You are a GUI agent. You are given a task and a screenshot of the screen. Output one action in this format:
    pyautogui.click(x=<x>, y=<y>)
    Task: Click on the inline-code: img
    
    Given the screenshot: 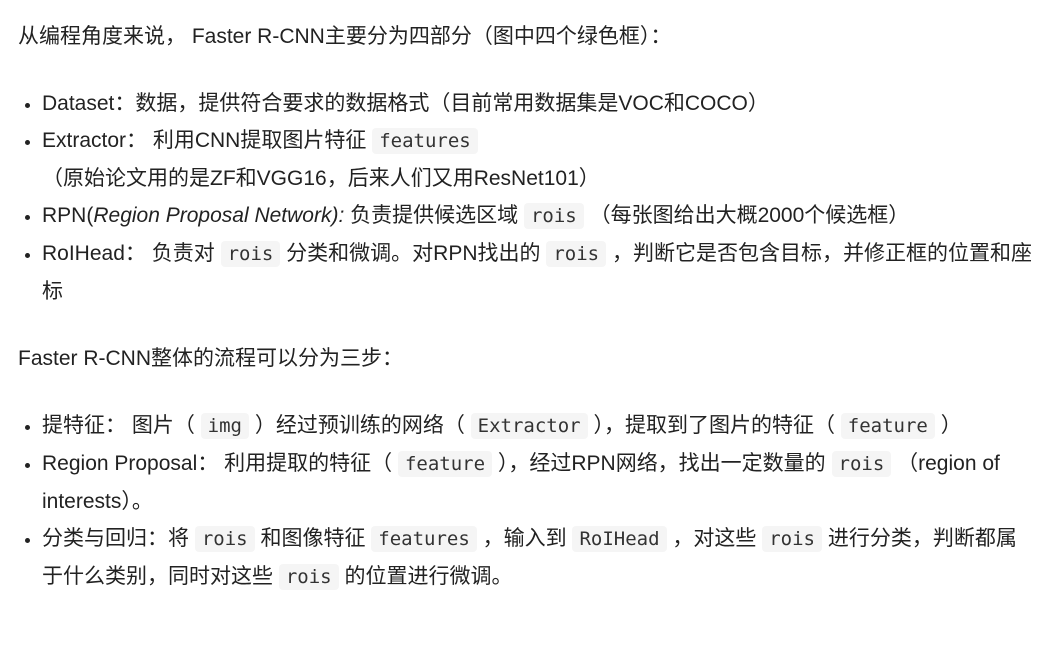 What is the action you would take?
    pyautogui.click(x=224, y=426)
    